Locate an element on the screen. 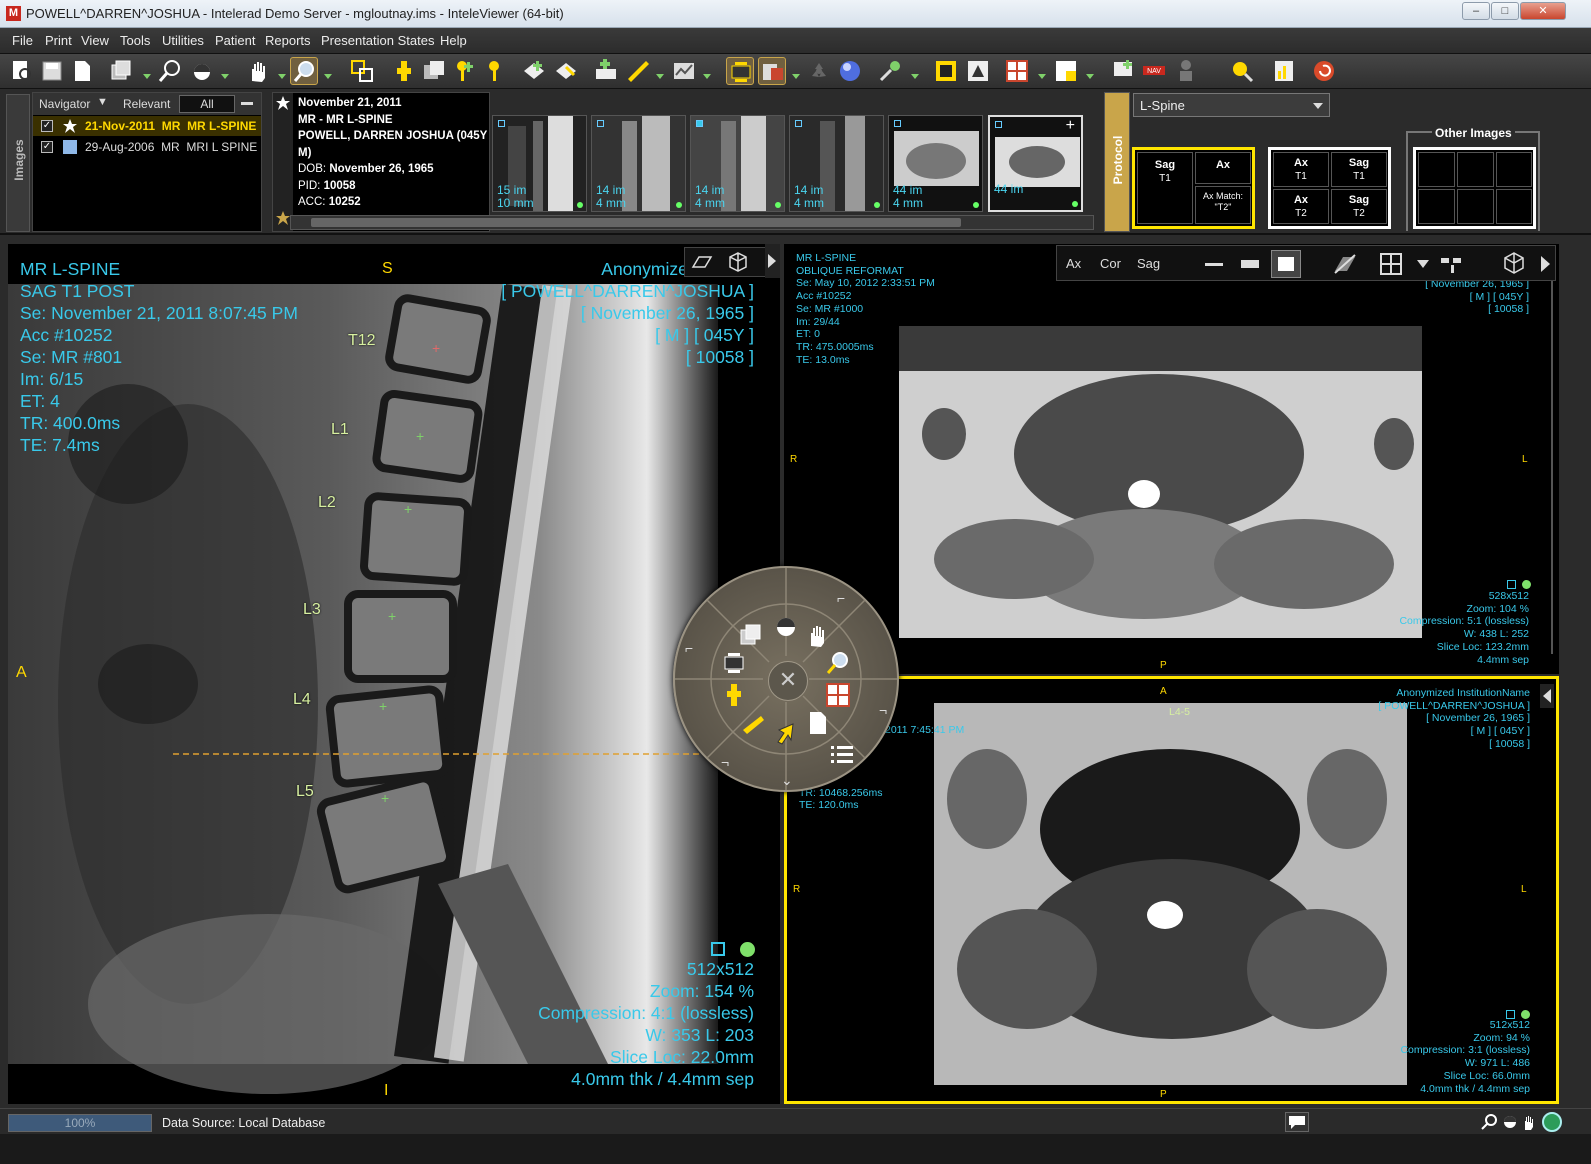  close-radial-icon: ✕ is located at coordinates (788, 681).